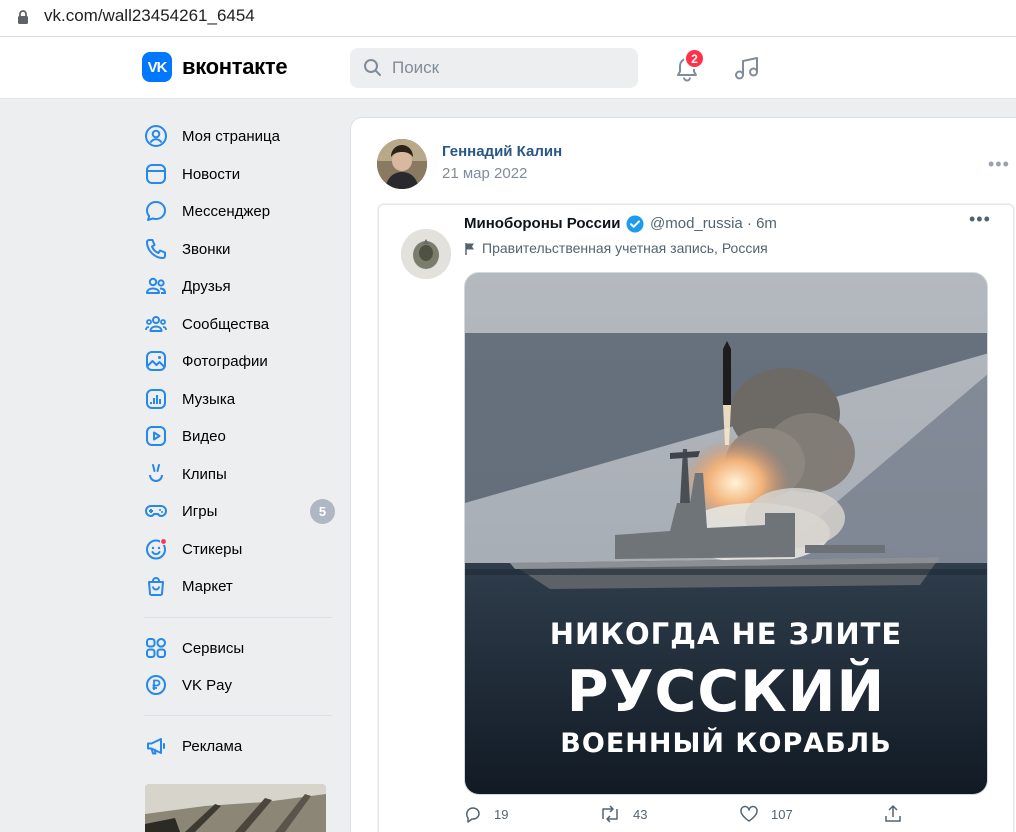  What do you see at coordinates (610, 814) in the screenshot?
I see `retweet-icon` at bounding box center [610, 814].